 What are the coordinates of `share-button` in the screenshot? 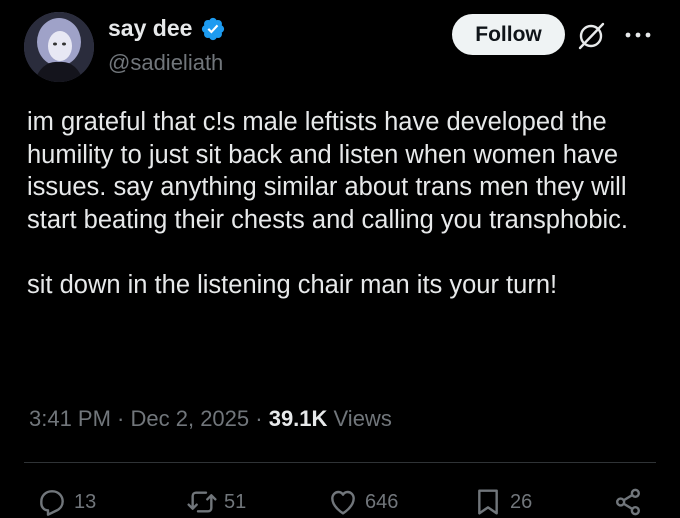 It's located at (631, 501).